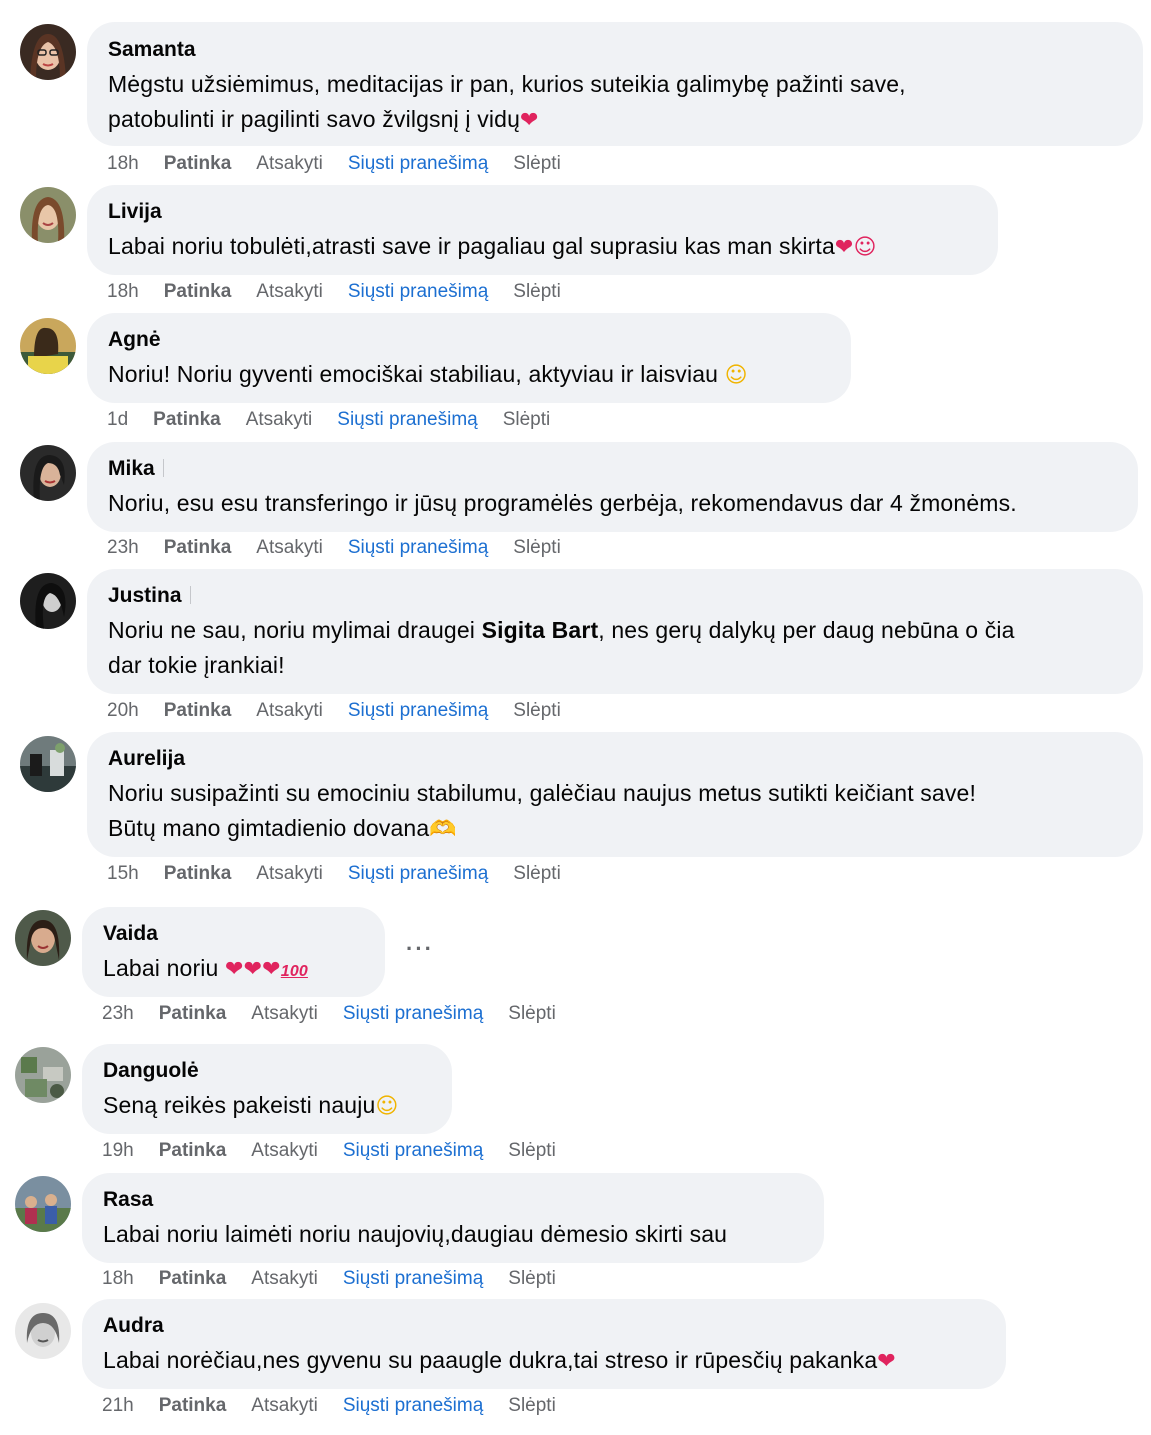 The image size is (1151, 1435). What do you see at coordinates (117, 420) in the screenshot?
I see `comment-time: 1d` at bounding box center [117, 420].